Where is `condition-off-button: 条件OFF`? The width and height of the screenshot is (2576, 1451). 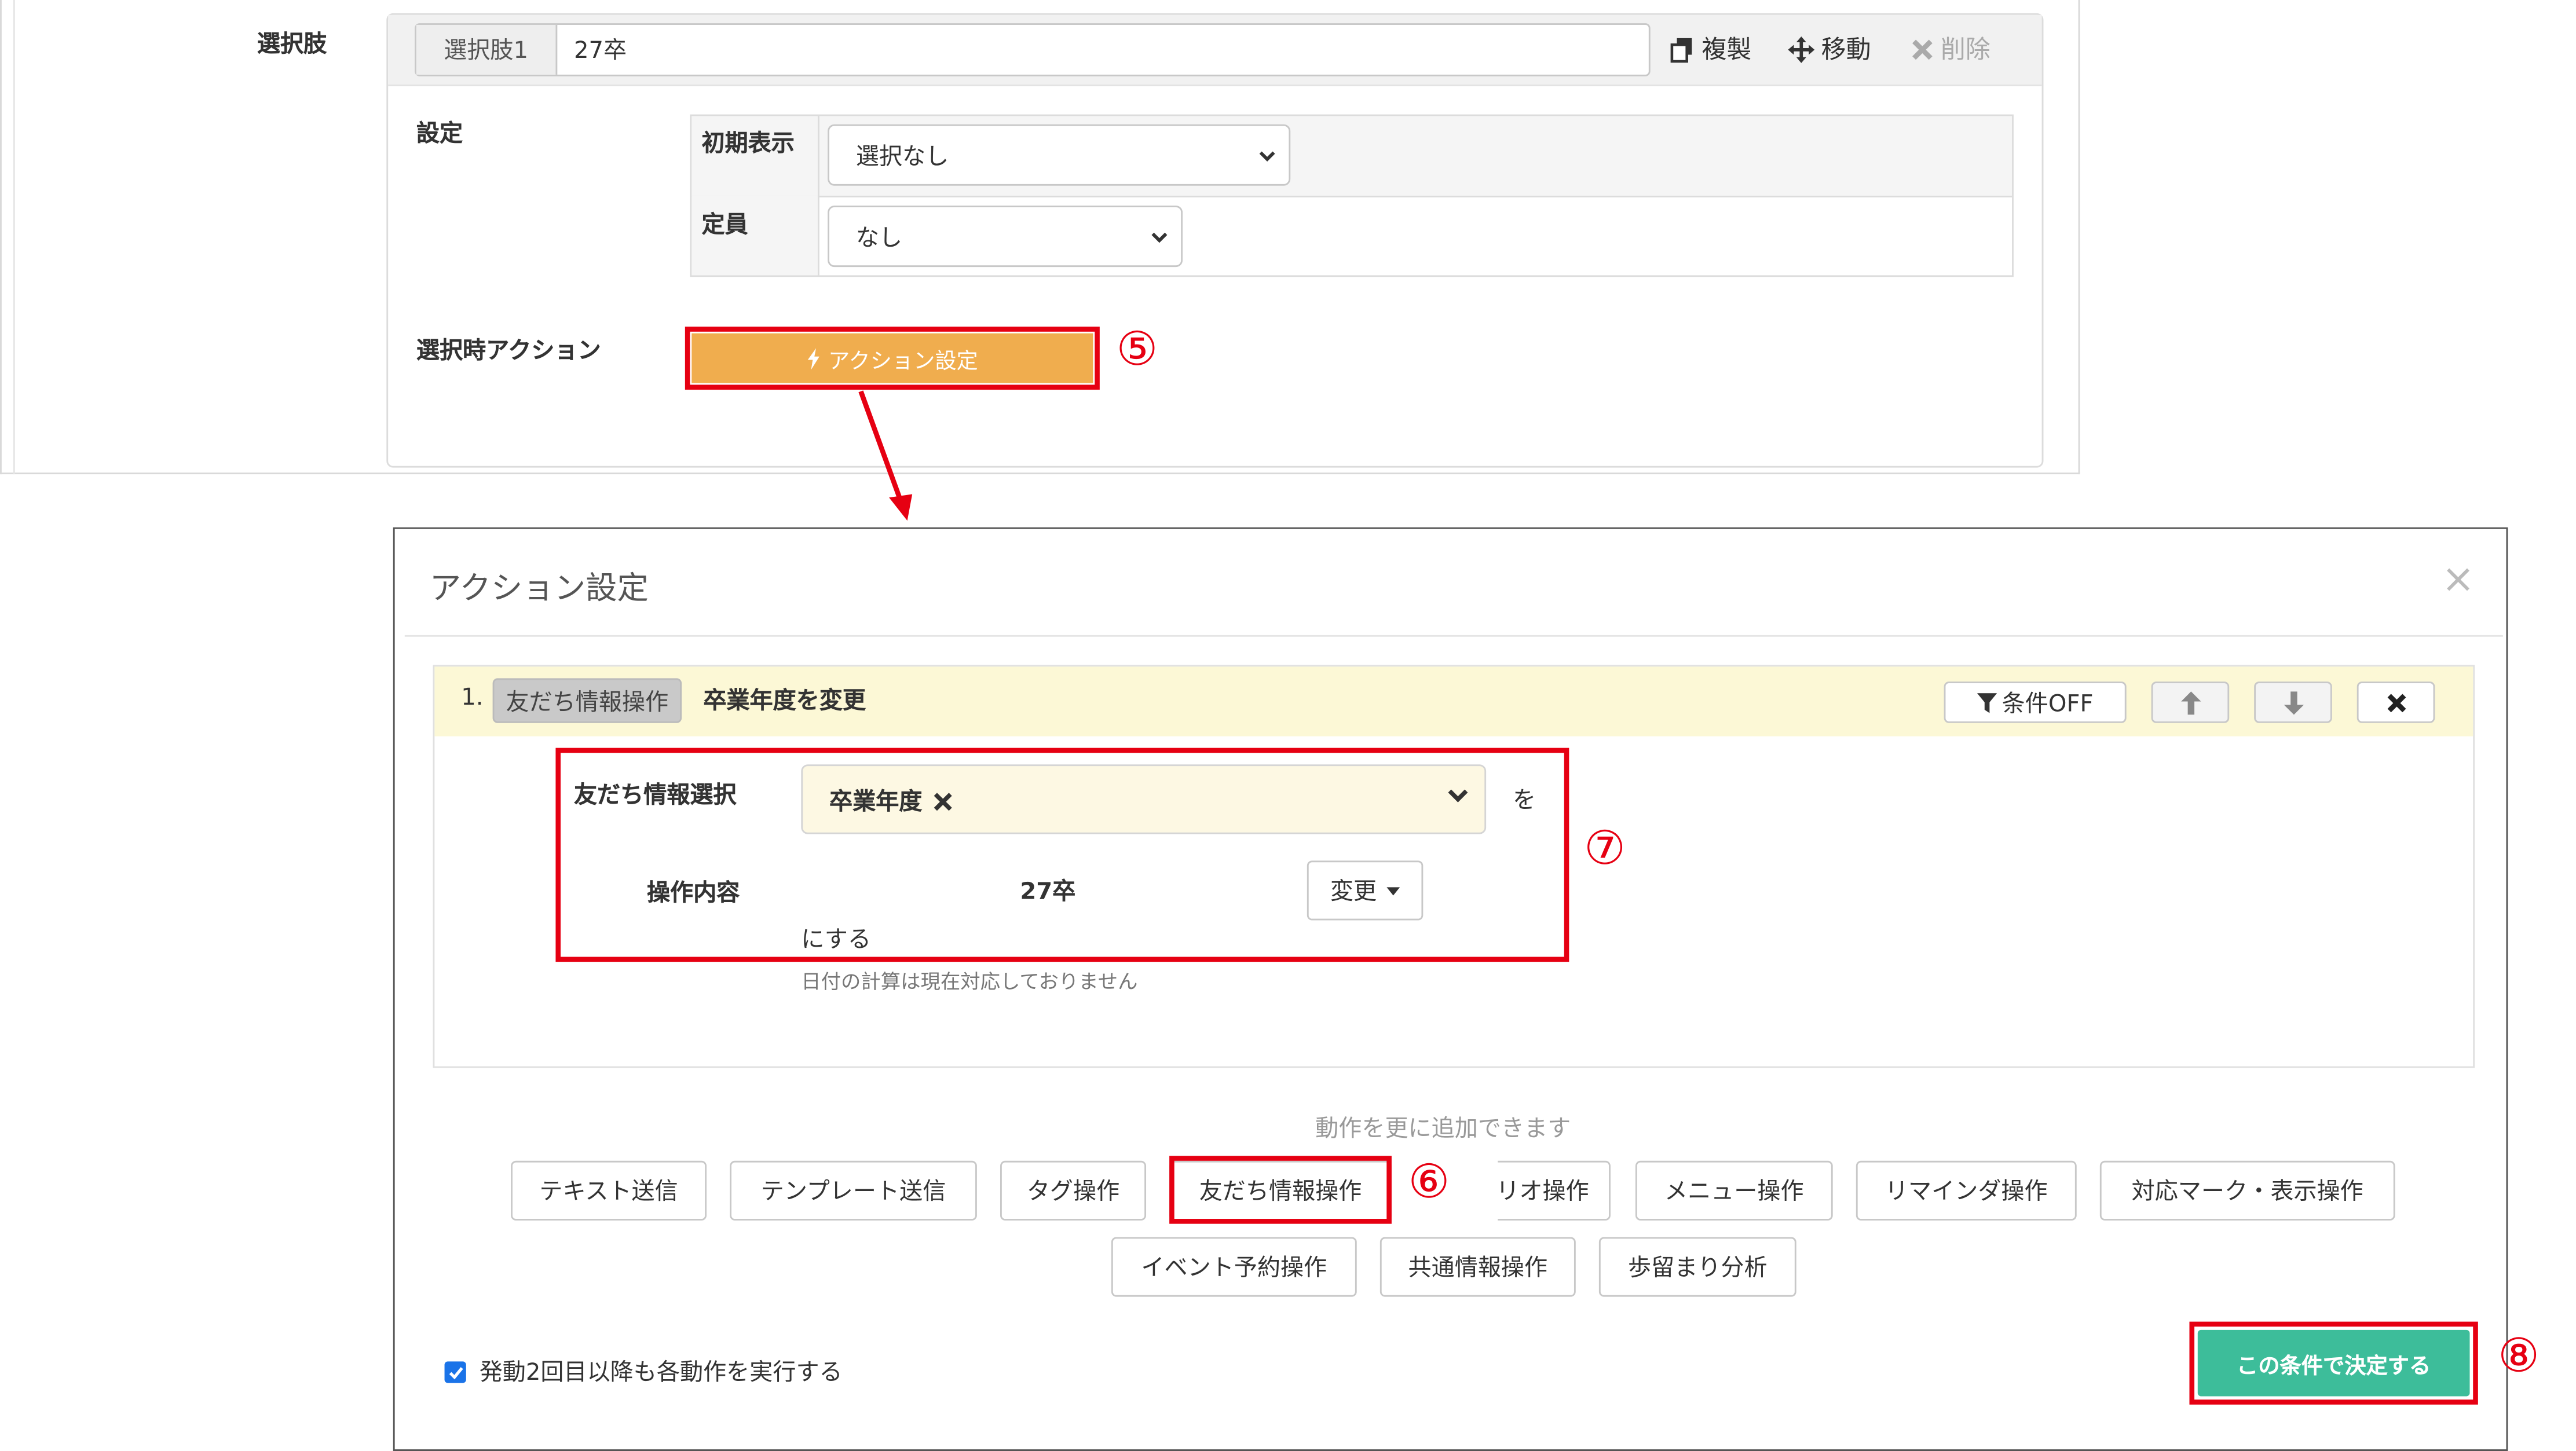
condition-off-button: 条件OFF is located at coordinates (2035, 702).